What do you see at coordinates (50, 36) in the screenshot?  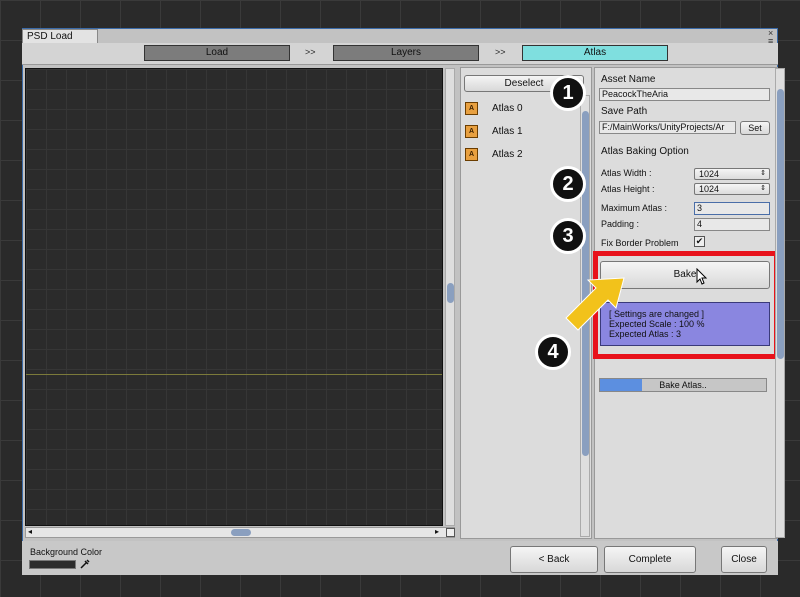 I see `window-title: PSD Load` at bounding box center [50, 36].